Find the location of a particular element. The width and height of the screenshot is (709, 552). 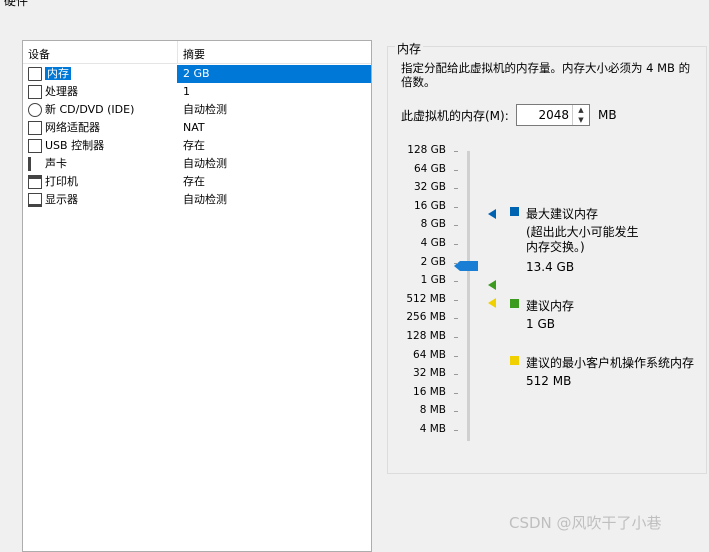

scale-tick-label: 8 MB is located at coordinates (432, 410).